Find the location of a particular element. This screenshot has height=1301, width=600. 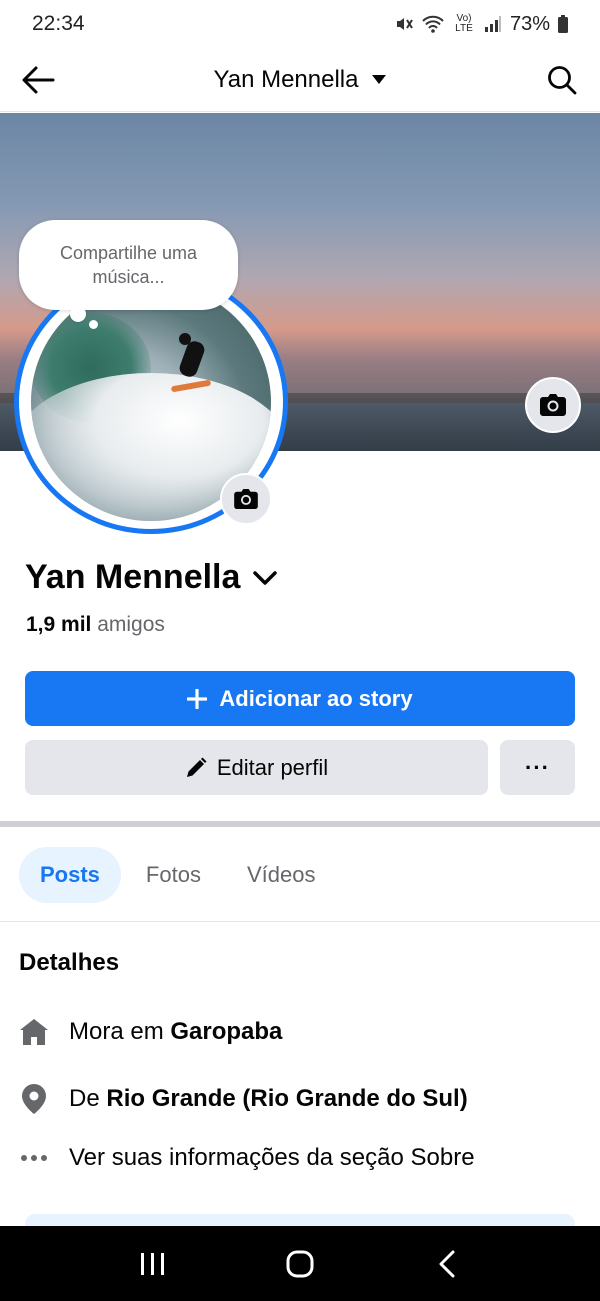

cover-camera-button is located at coordinates (553, 405).